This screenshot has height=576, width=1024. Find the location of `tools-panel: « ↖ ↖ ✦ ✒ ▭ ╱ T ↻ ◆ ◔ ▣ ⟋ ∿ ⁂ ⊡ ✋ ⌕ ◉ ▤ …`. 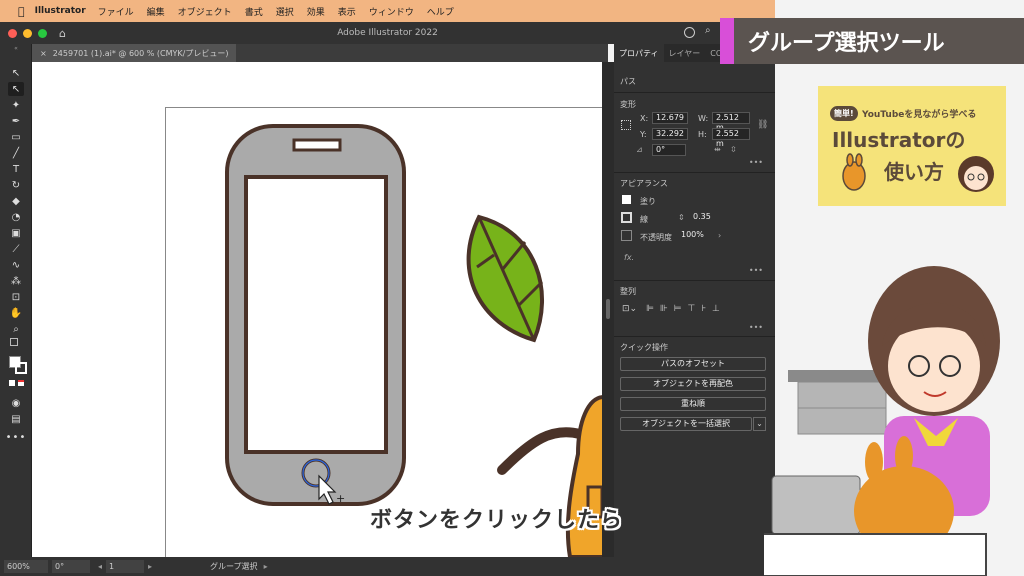

tools-panel: « ↖ ↖ ✦ ✒ ▭ ╱ T ↻ ◆ ◔ ▣ ⟋ ∿ ⁂ ⊡ ✋ ⌕ ◉ ▤ … is located at coordinates (16, 304).